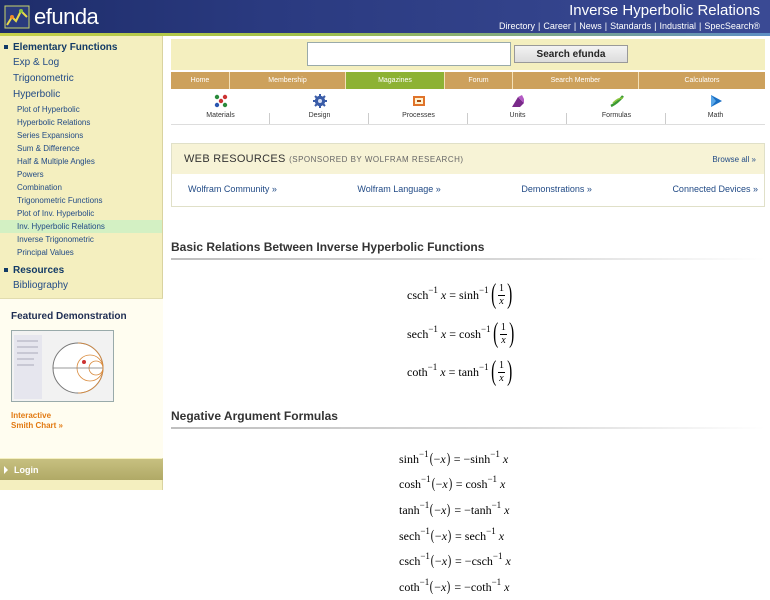 This screenshot has width=770, height=600. Describe the element at coordinates (409, 54) in the screenshot. I see `search-input` at that location.